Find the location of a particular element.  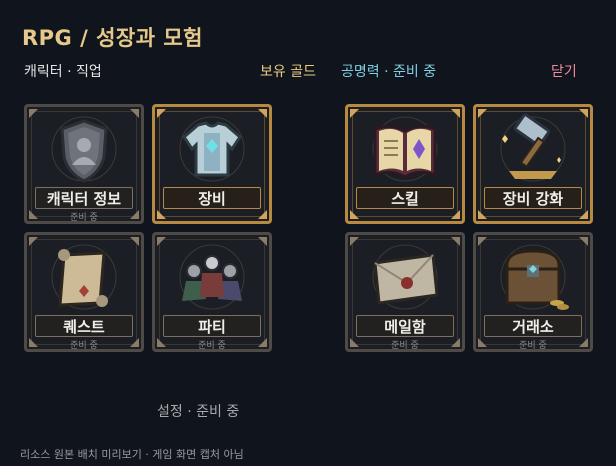

armor-icon is located at coordinates (212, 149).